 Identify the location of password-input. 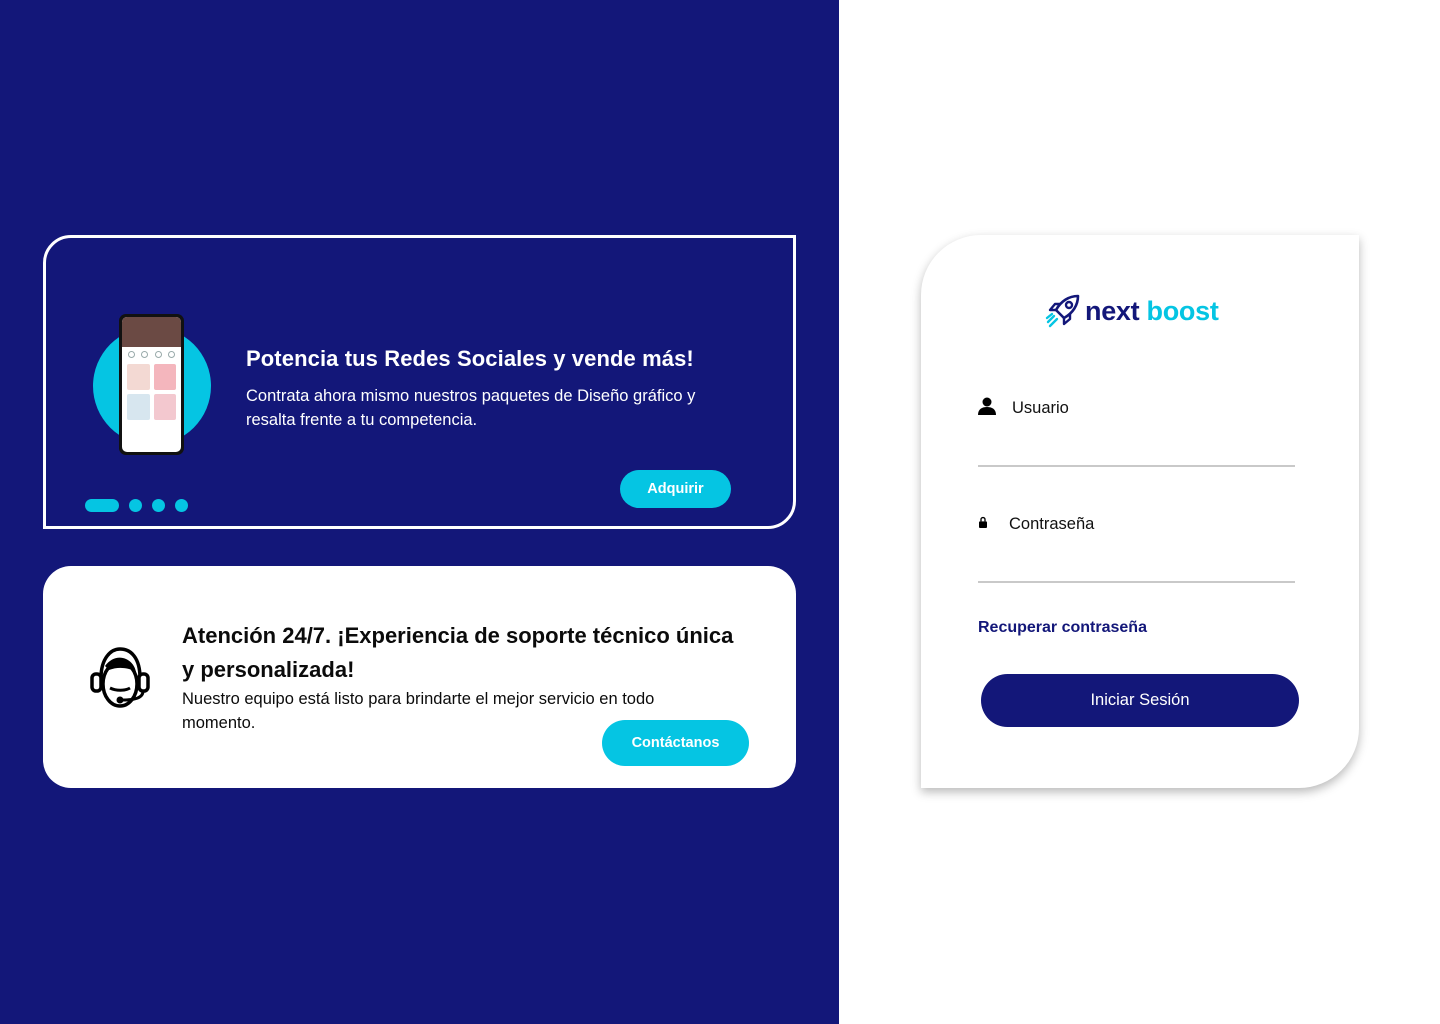
(1136, 562).